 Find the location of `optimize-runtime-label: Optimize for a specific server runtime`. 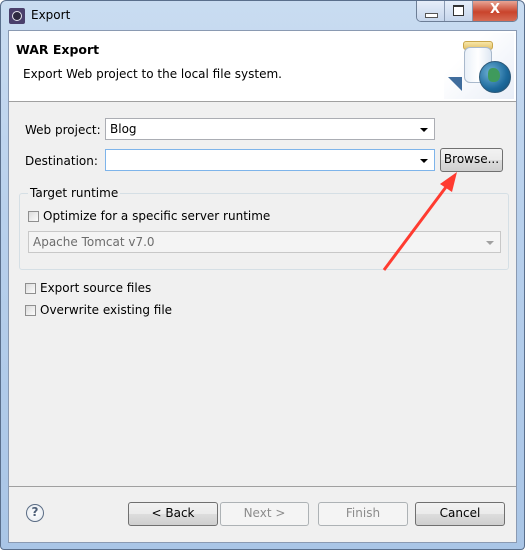

optimize-runtime-label: Optimize for a specific server runtime is located at coordinates (157, 216).